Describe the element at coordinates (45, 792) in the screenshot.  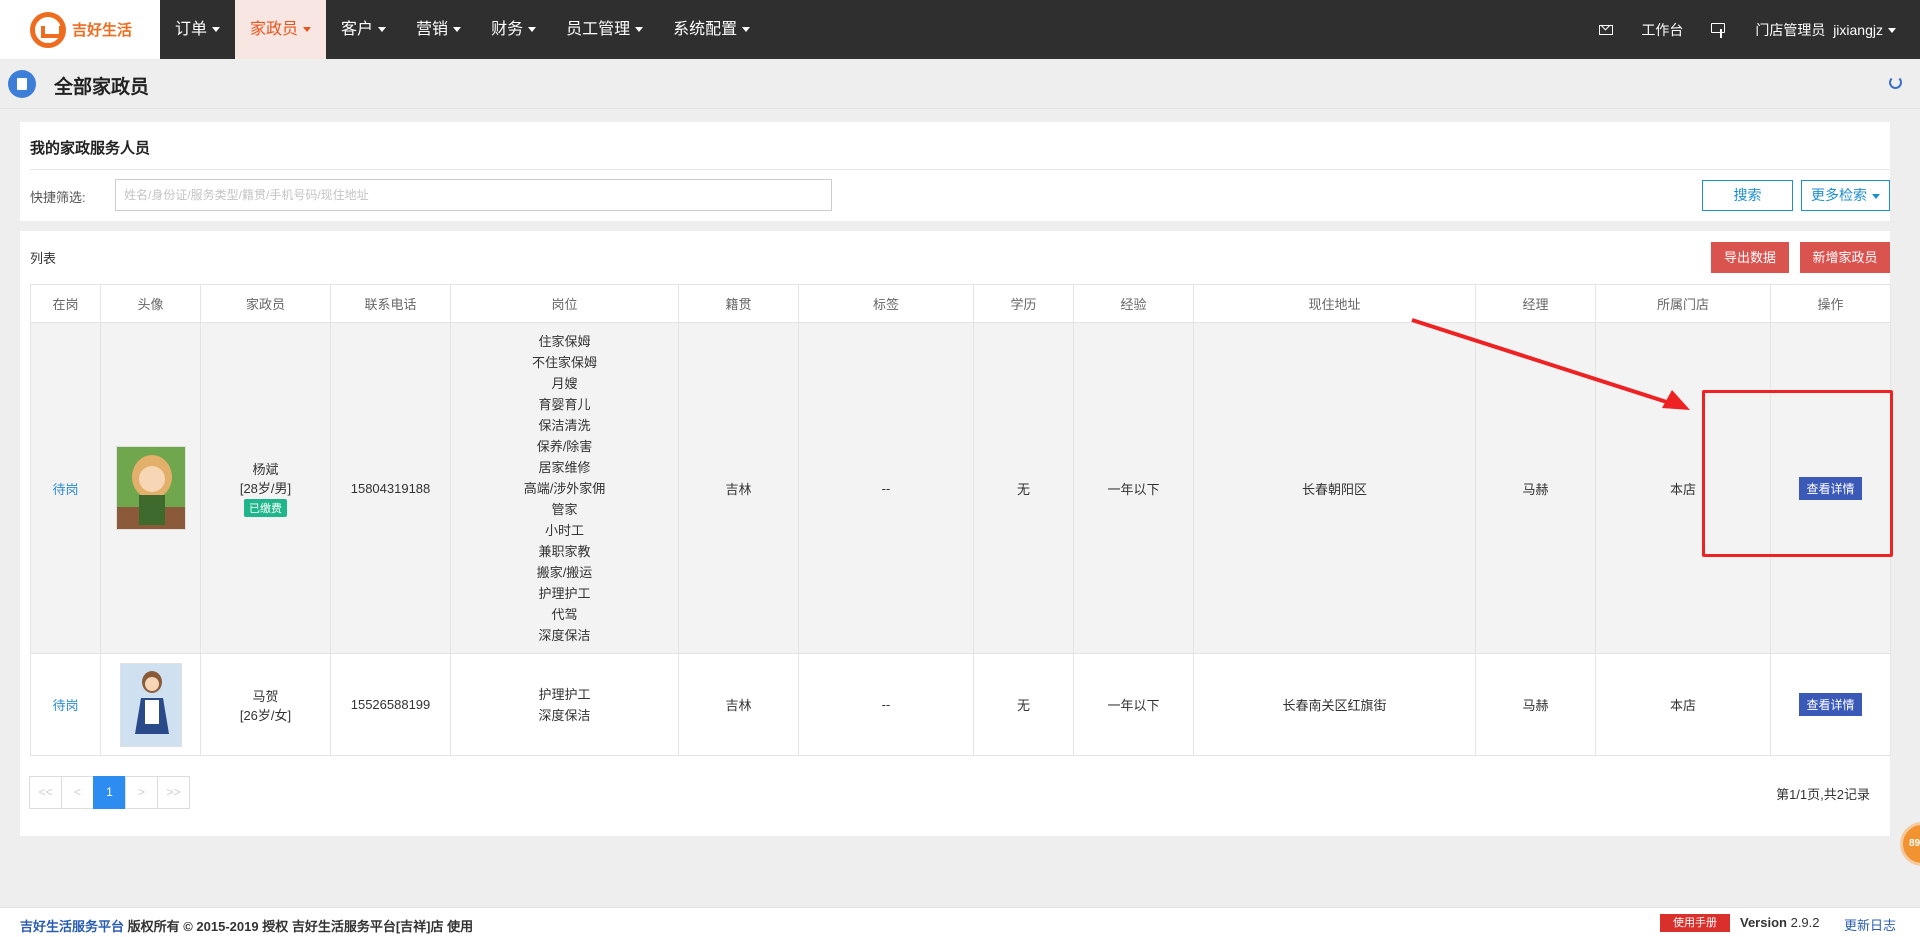
I see `first-page-button: <<` at that location.